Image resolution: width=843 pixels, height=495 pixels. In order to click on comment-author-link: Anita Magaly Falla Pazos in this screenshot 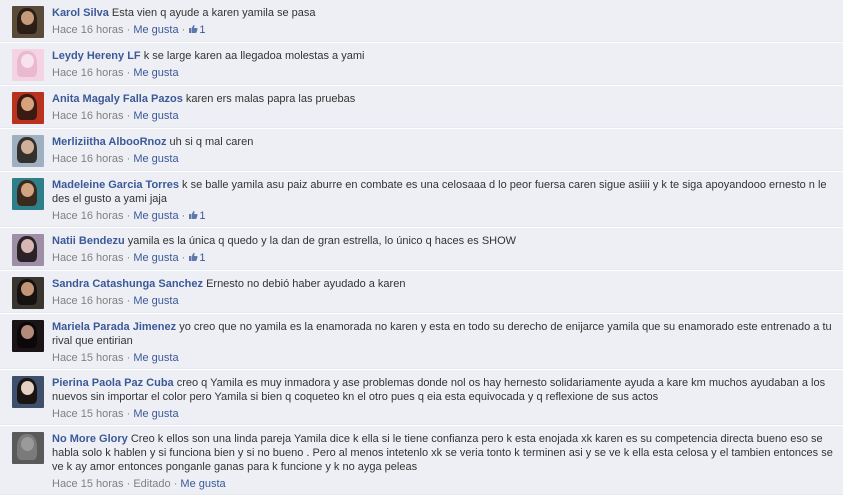, I will do `click(117, 99)`.